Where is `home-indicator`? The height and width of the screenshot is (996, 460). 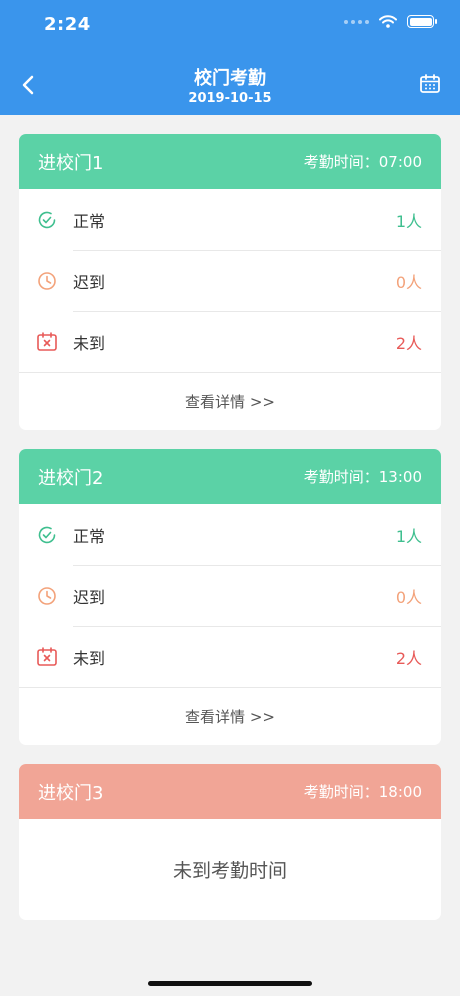 home-indicator is located at coordinates (230, 983).